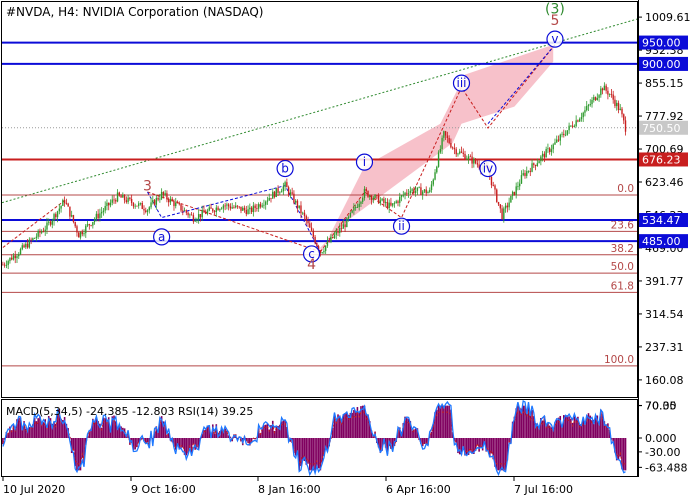 This screenshot has height=500, width=700. What do you see at coordinates (555, 9) in the screenshot?
I see `wave-label: (3)` at bounding box center [555, 9].